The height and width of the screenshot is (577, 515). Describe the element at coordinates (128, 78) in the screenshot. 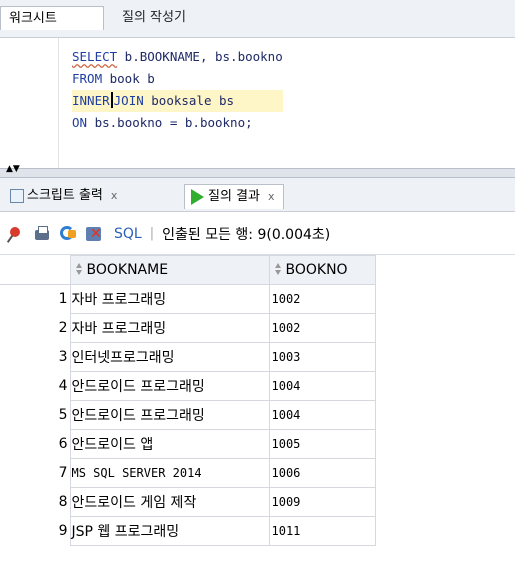

I see `code-text: book b` at that location.